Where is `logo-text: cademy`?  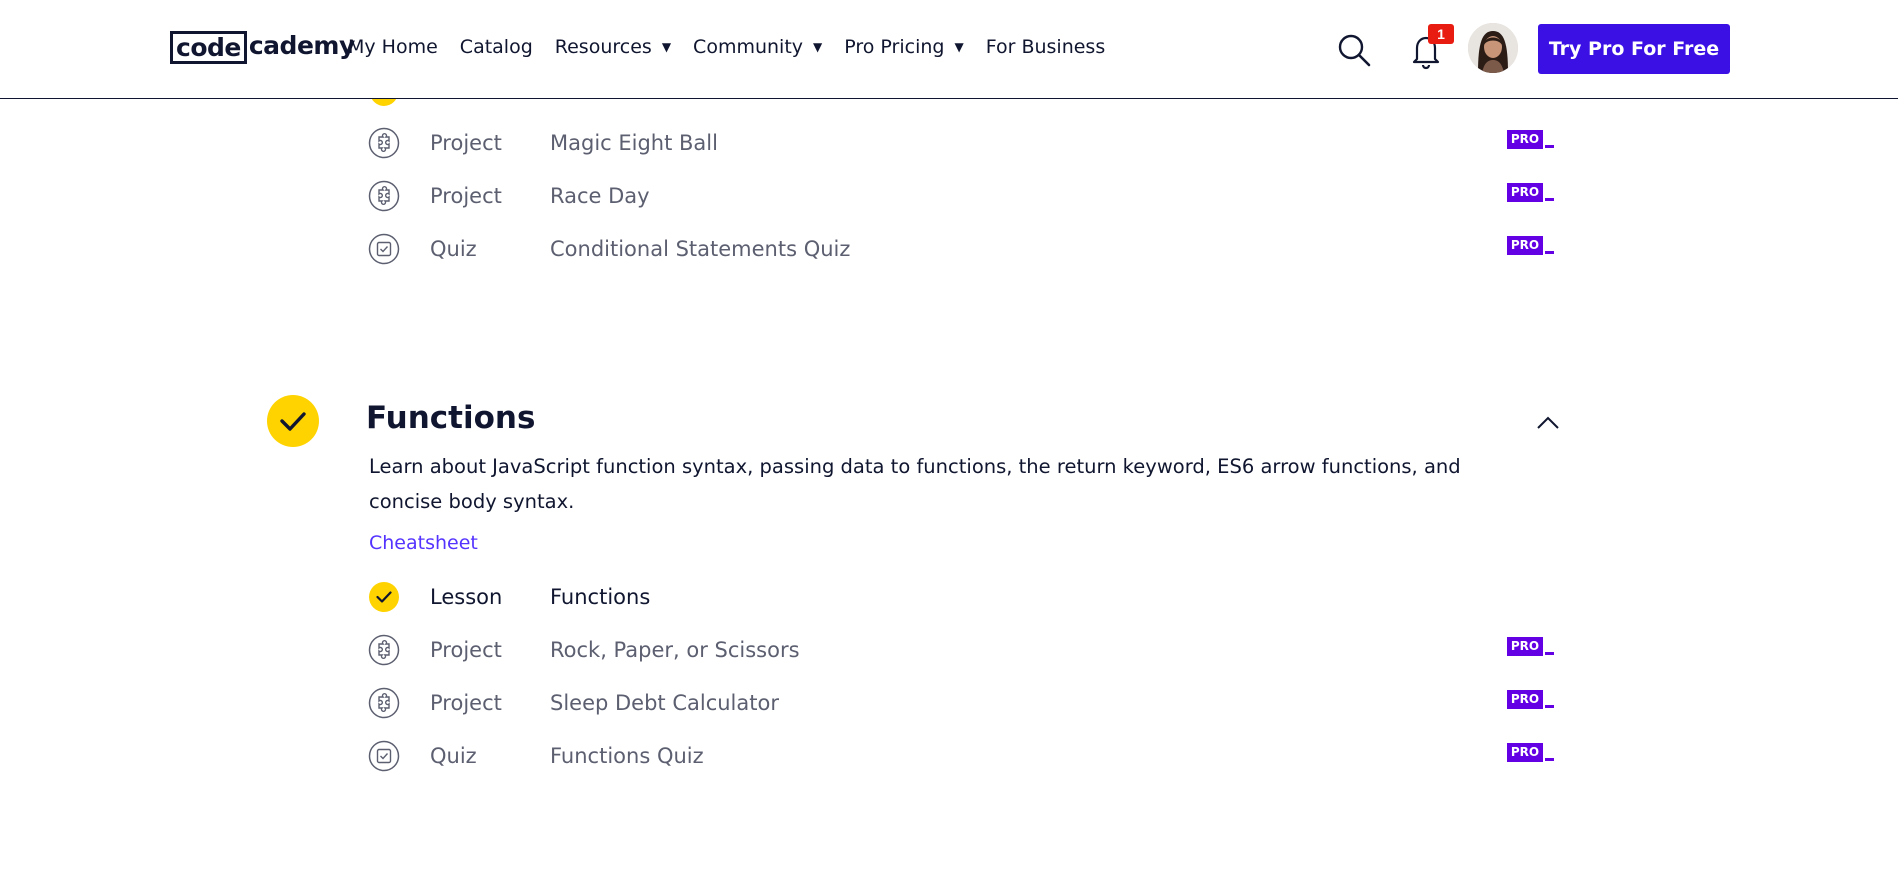
logo-text: cademy is located at coordinates (301, 45).